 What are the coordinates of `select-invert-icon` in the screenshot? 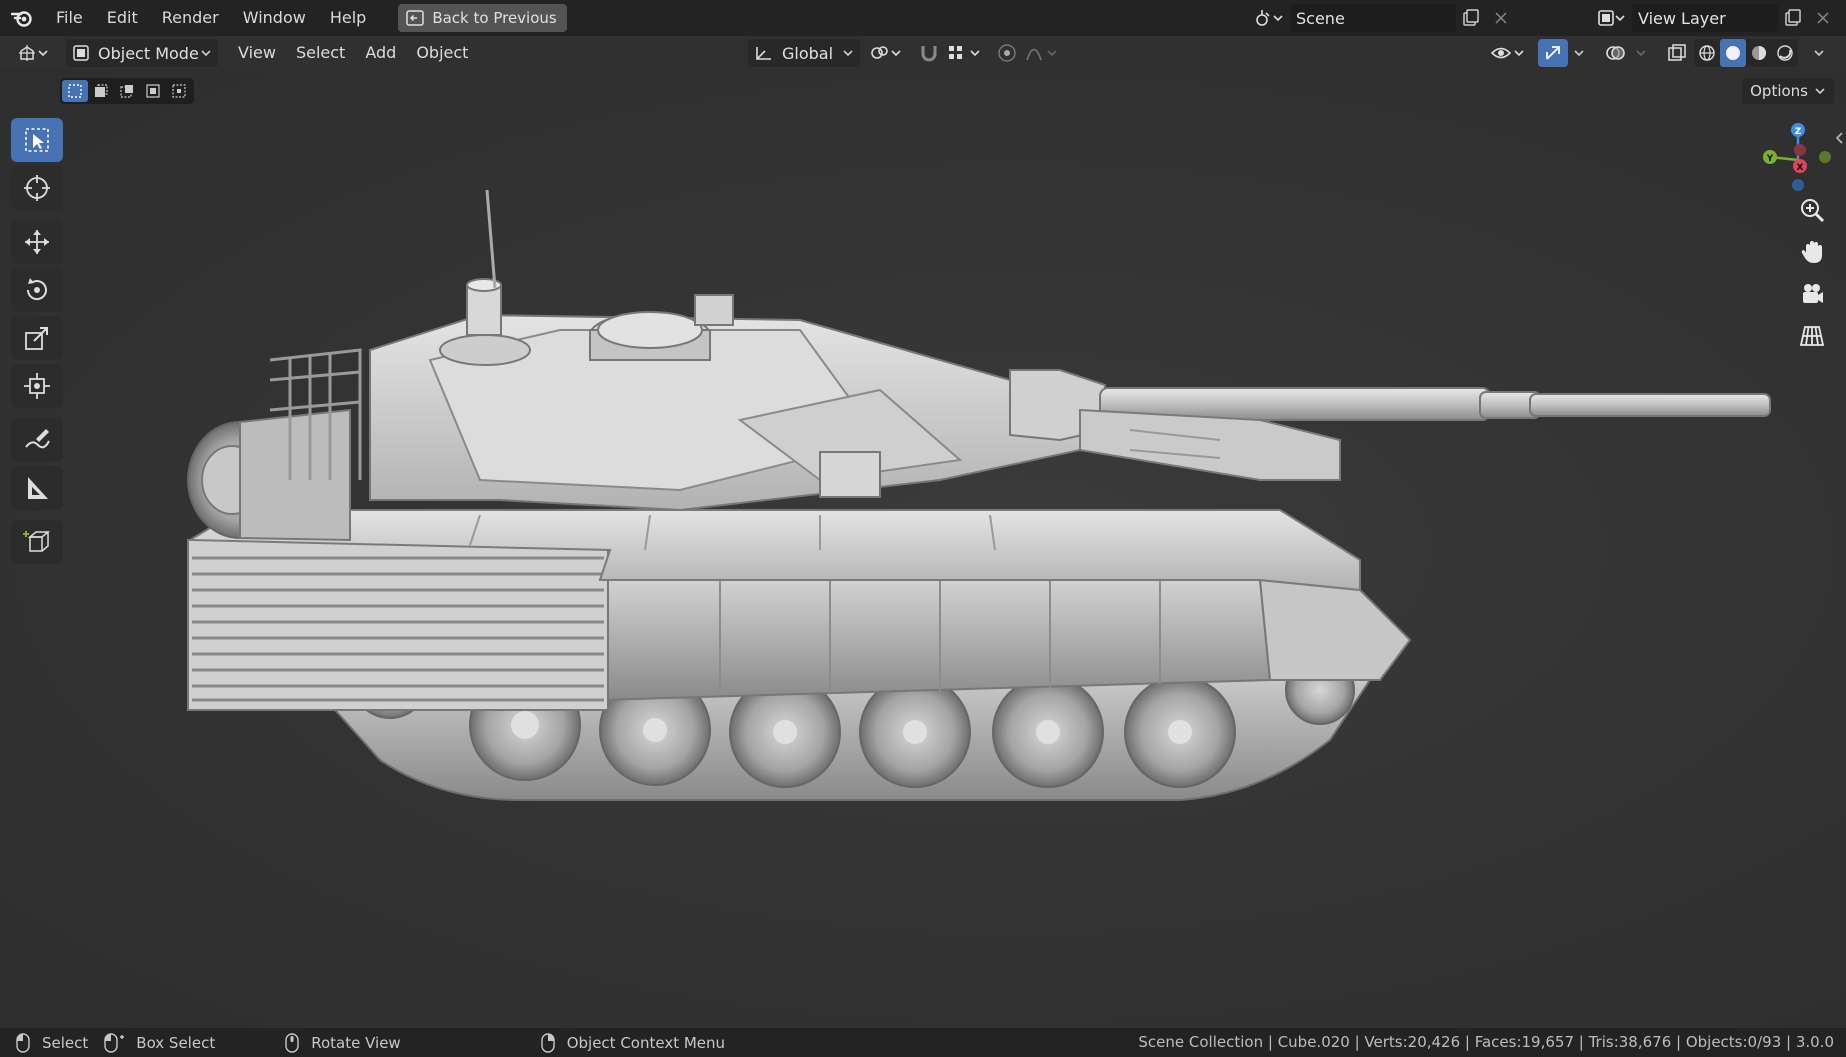 It's located at (153, 91).